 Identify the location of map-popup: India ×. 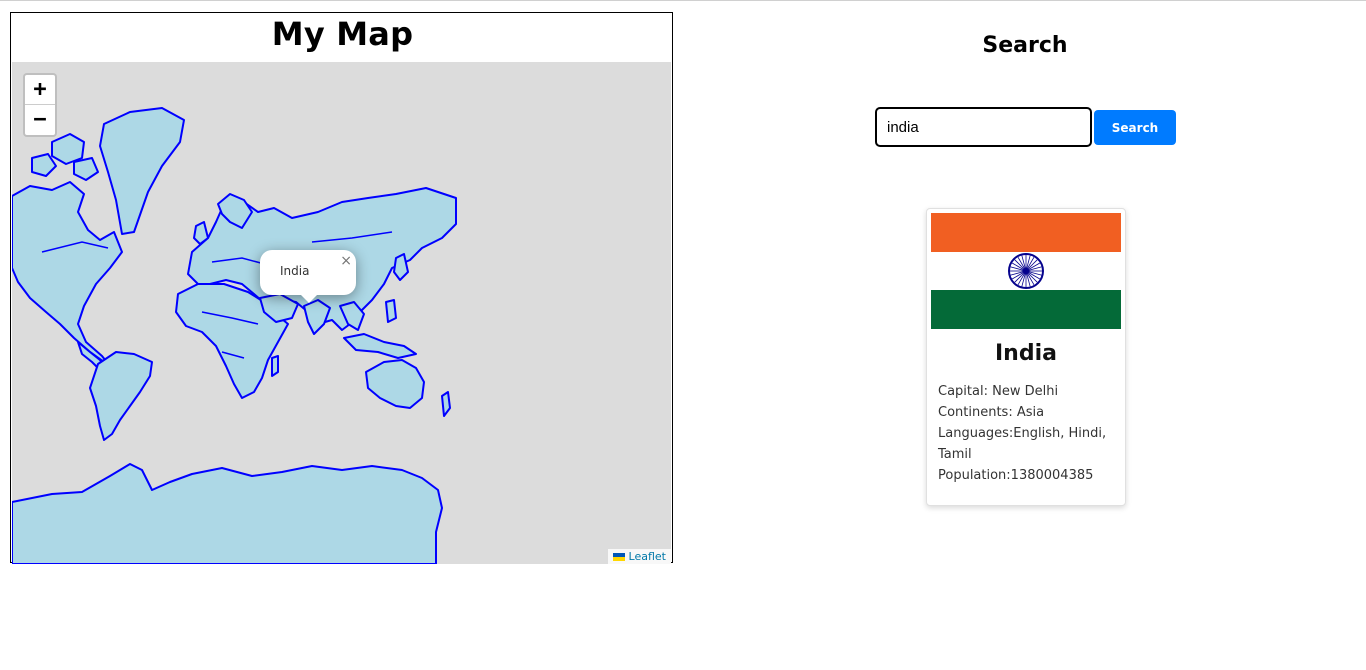
(308, 276).